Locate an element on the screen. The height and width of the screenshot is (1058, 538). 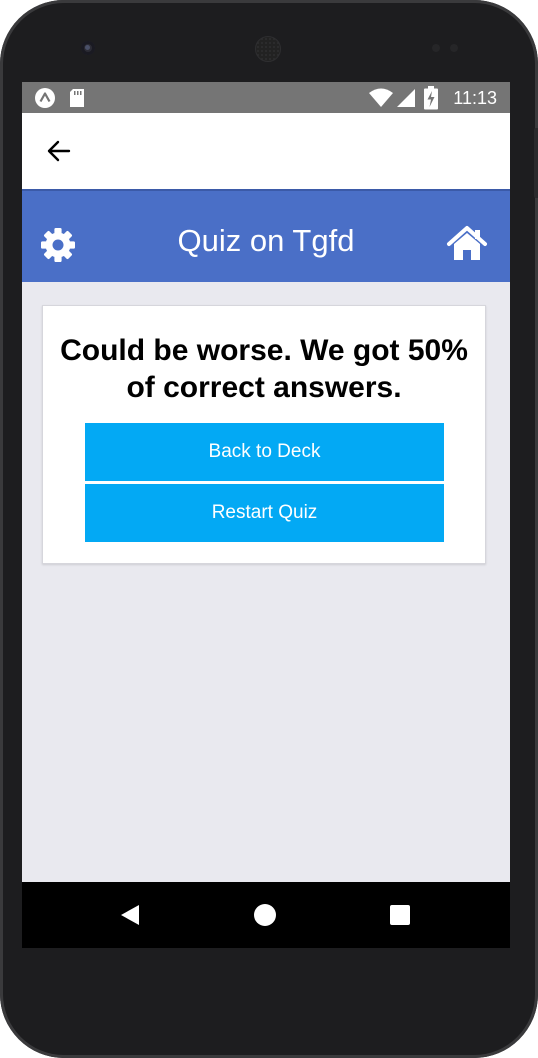
quiz-header: Quiz on Tgfd is located at coordinates (266, 235).